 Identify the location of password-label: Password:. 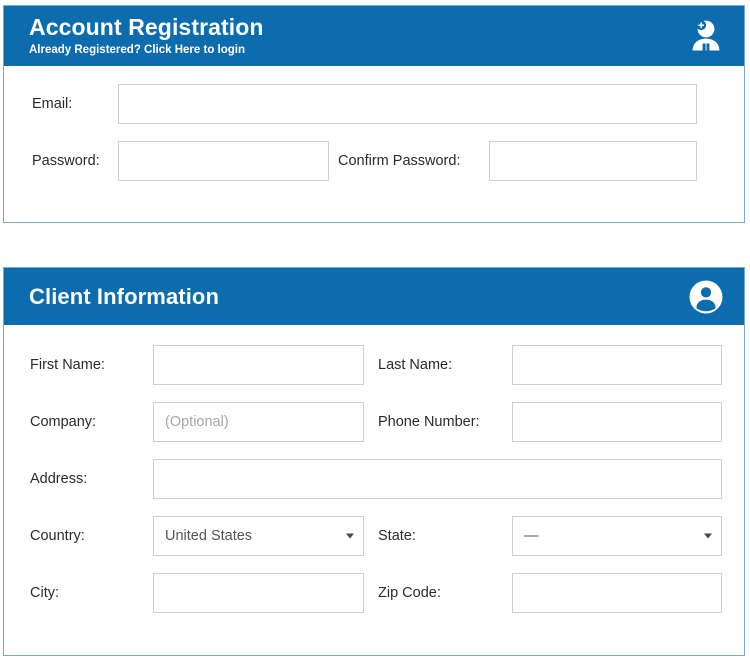
(66, 161).